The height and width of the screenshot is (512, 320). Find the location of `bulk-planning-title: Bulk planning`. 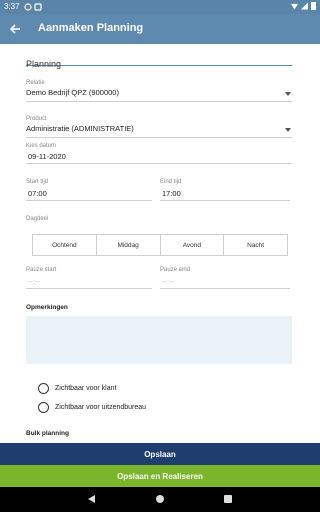

bulk-planning-title: Bulk planning is located at coordinates (47, 433).